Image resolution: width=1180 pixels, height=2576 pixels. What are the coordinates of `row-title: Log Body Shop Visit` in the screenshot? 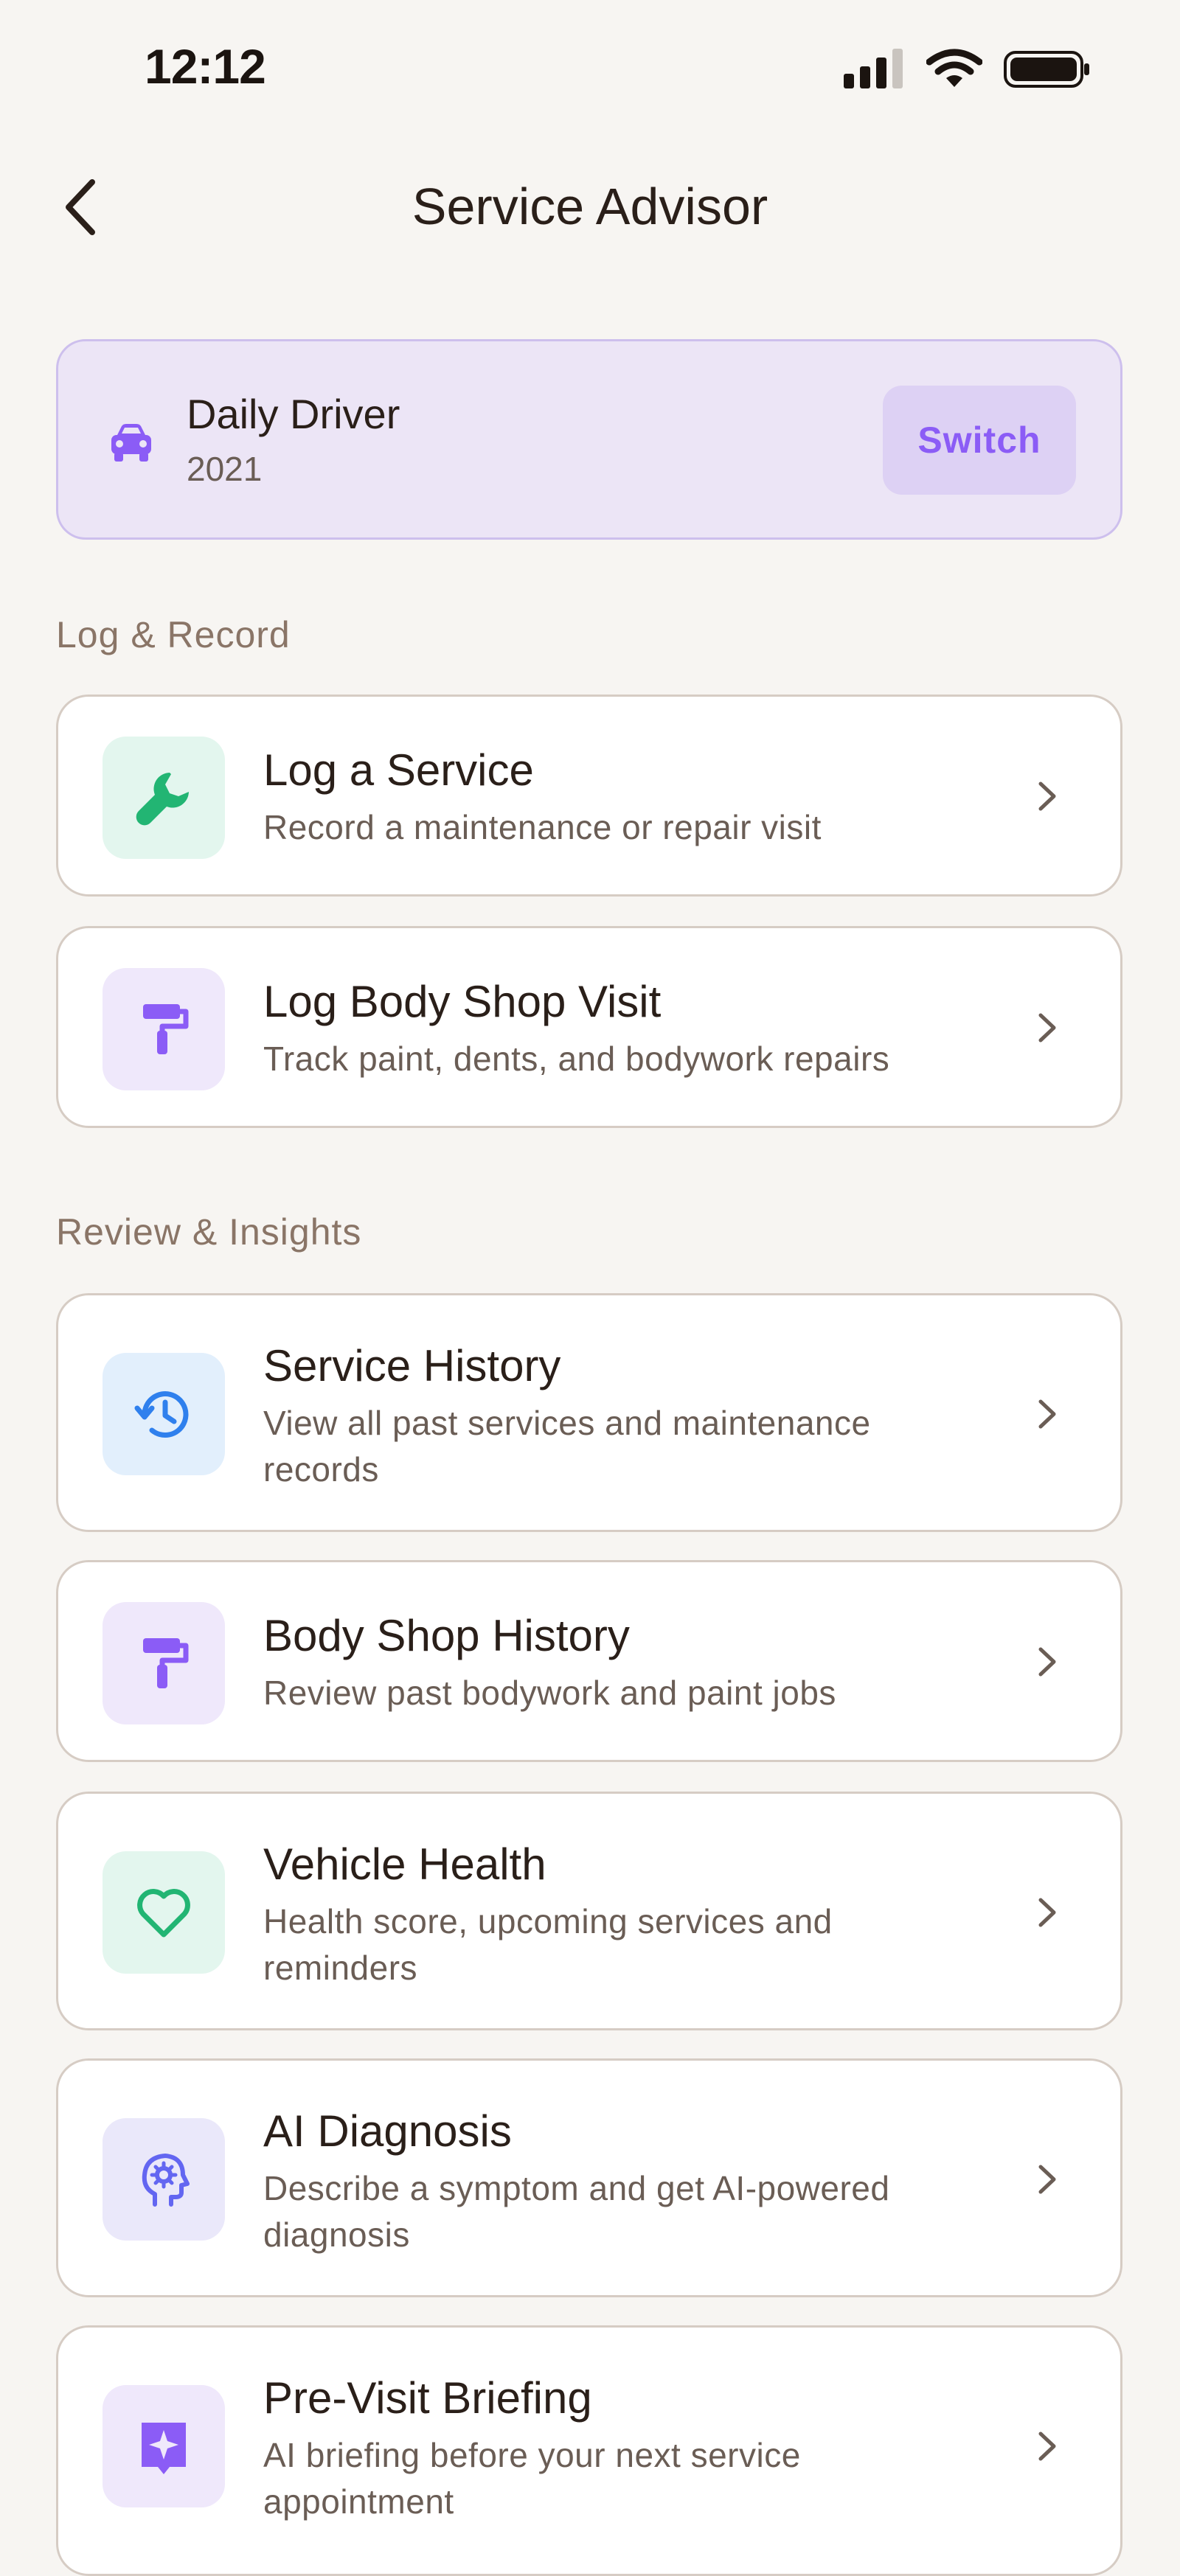 It's located at (462, 1002).